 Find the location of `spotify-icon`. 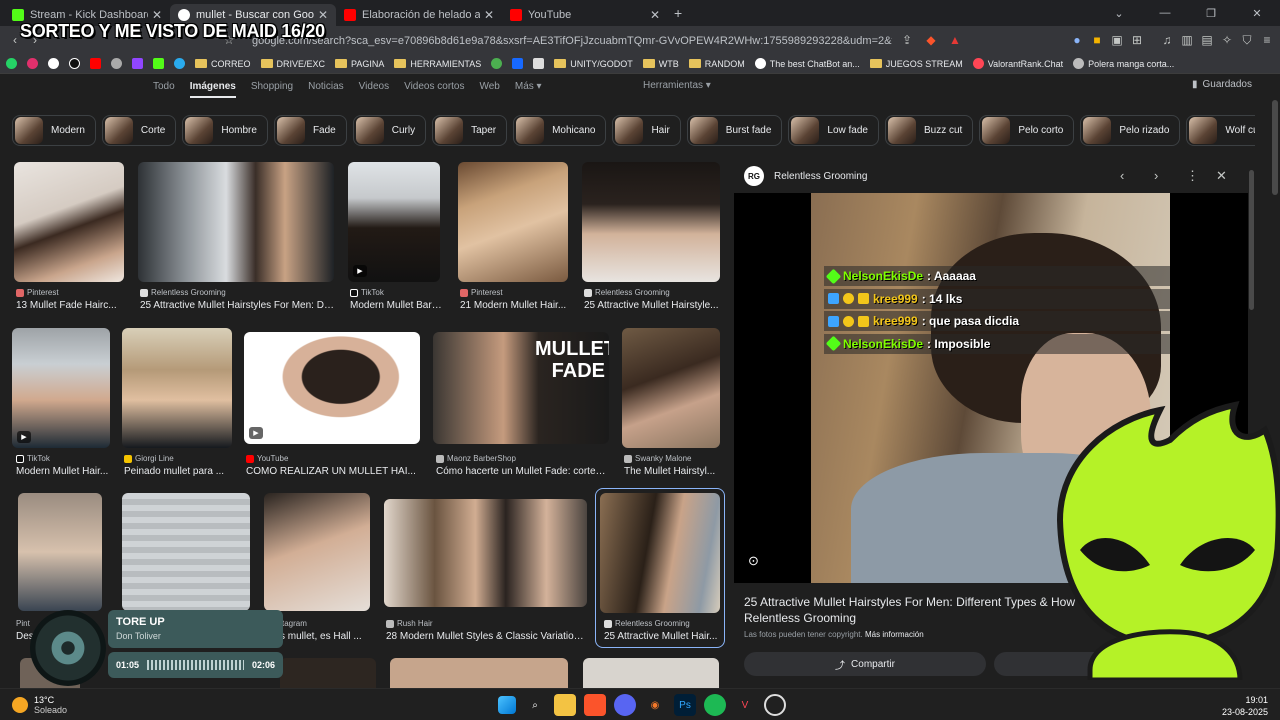

spotify-icon is located at coordinates (715, 705).